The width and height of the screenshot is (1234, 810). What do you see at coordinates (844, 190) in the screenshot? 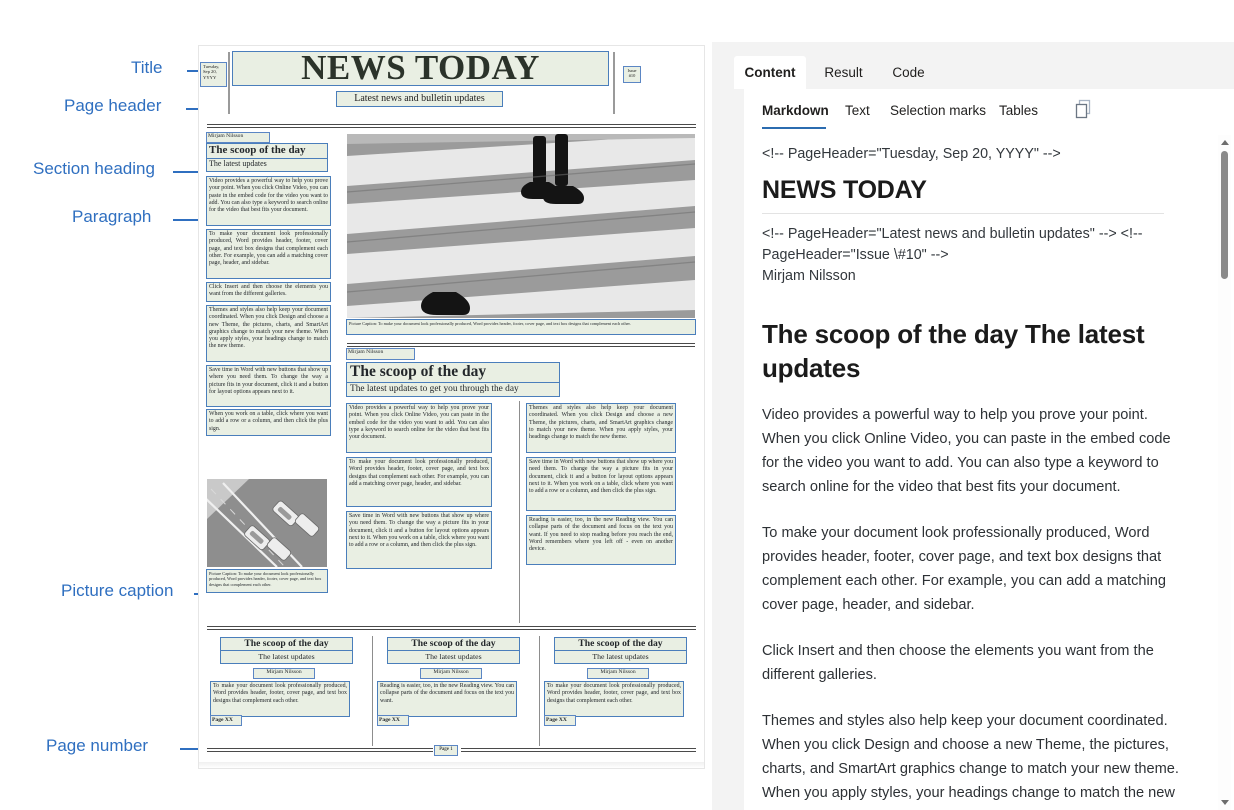
I see `md-heading-1: NEWS TODAY` at bounding box center [844, 190].